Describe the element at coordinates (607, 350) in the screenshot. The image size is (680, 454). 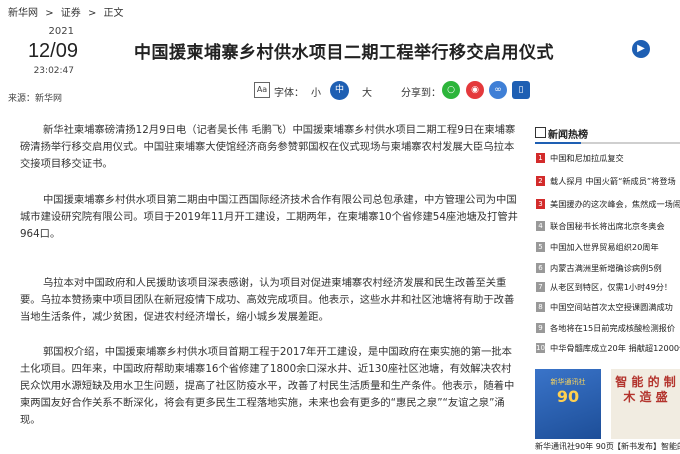
I see `hot-news-item: 10 中华骨髓库成立20年 捐献超12000例` at that location.